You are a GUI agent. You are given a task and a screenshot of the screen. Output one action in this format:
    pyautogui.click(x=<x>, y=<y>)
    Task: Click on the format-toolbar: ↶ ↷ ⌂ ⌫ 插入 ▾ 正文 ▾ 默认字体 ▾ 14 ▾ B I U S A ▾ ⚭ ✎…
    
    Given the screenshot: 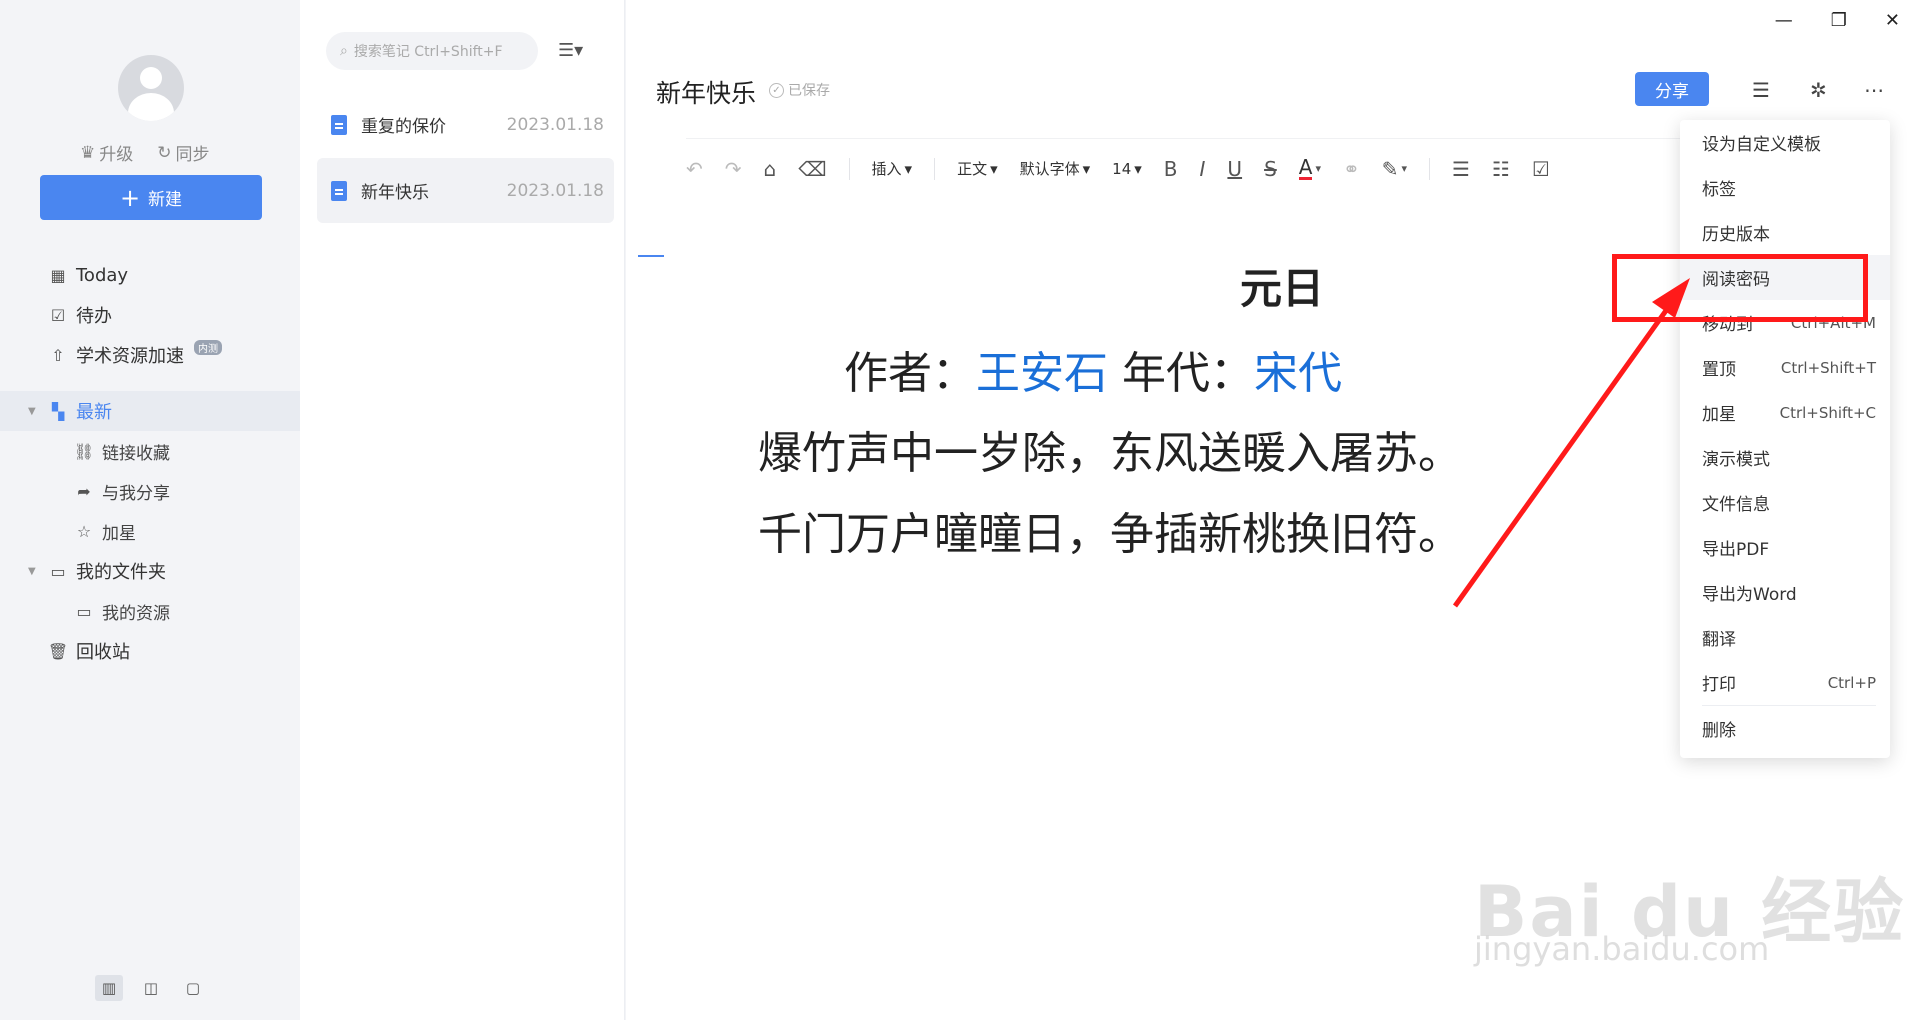 What is the action you would take?
    pyautogui.click(x=1246, y=168)
    